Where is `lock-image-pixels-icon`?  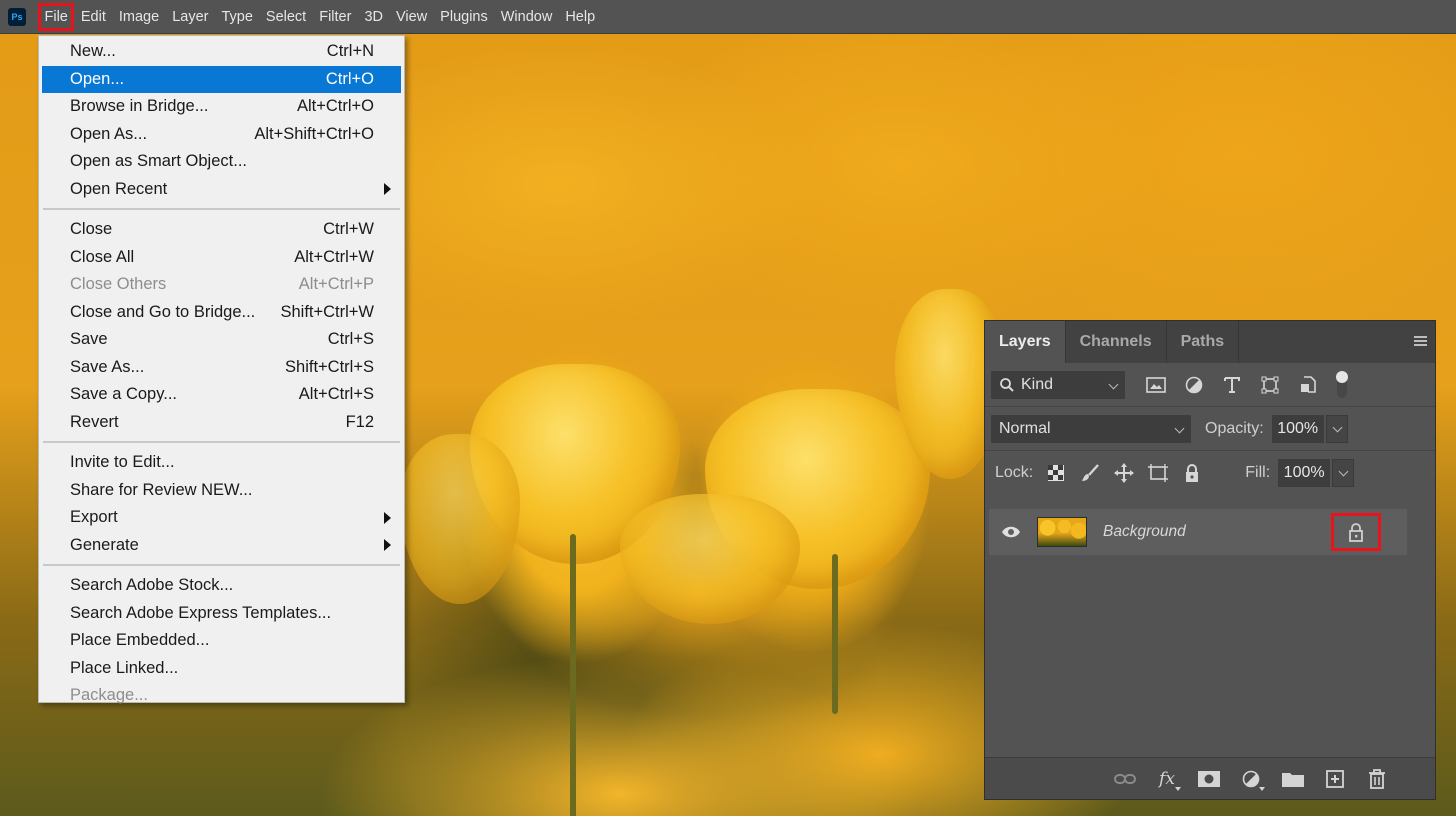 lock-image-pixels-icon is located at coordinates (1090, 473).